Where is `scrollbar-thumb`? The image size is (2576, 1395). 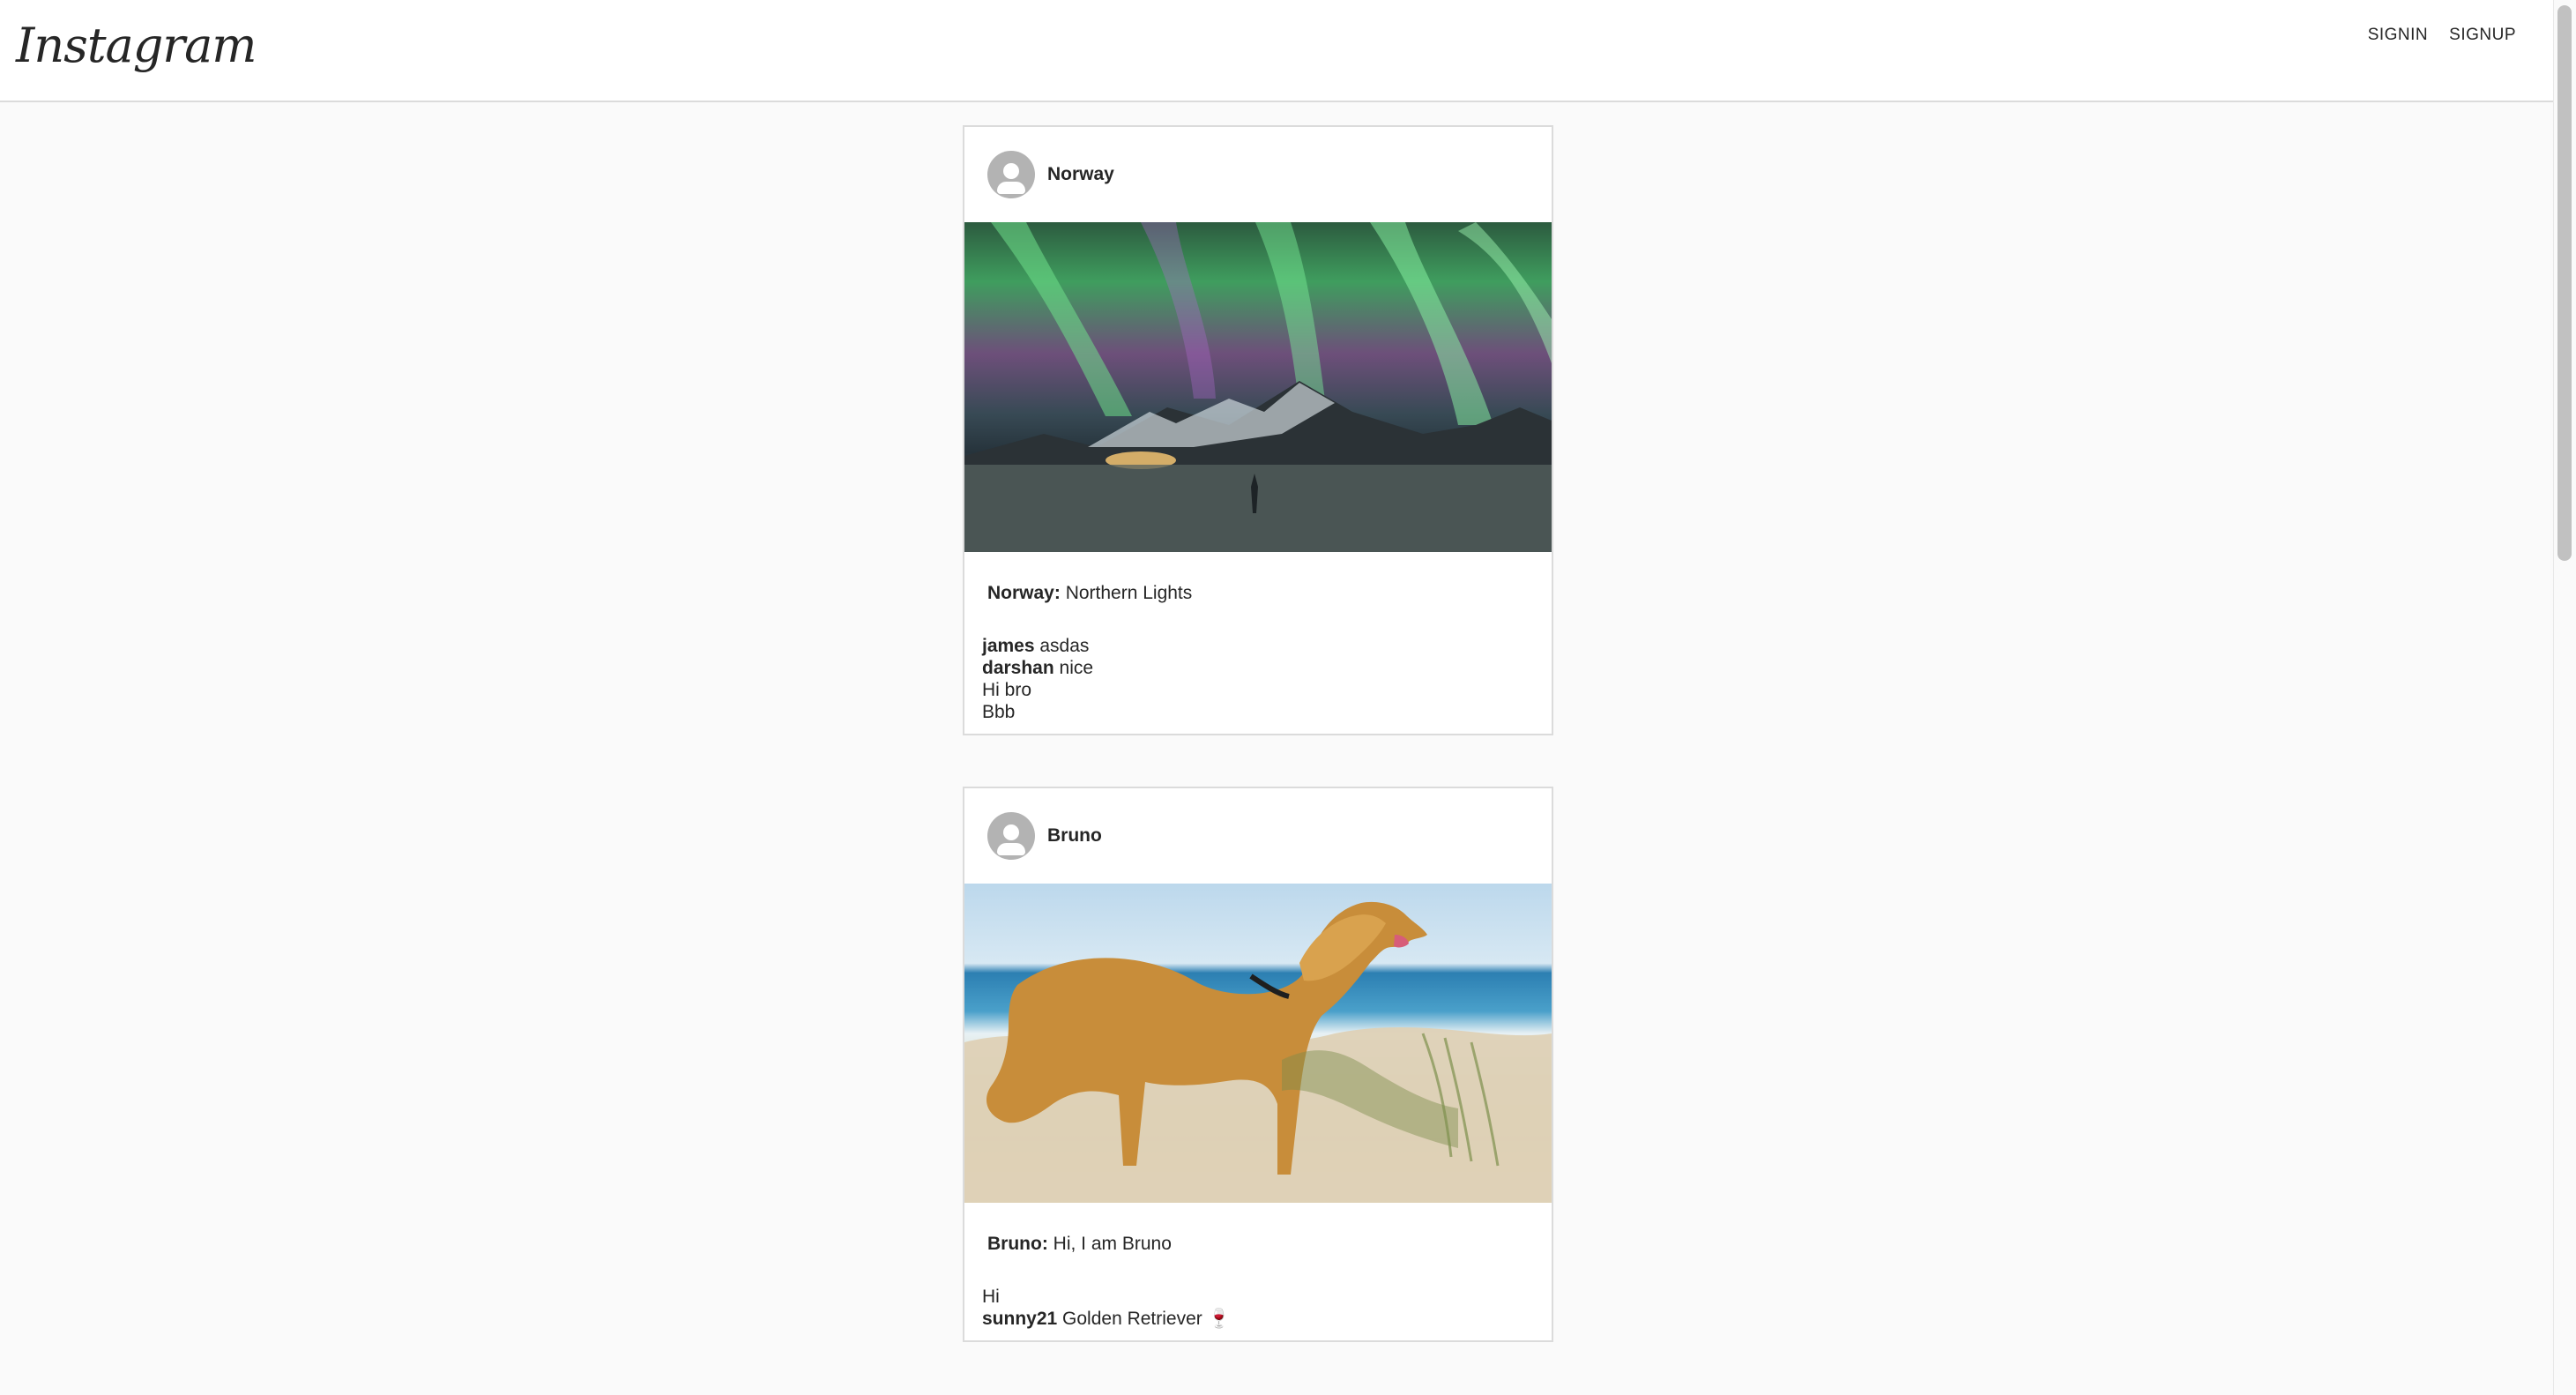 scrollbar-thumb is located at coordinates (2564, 283).